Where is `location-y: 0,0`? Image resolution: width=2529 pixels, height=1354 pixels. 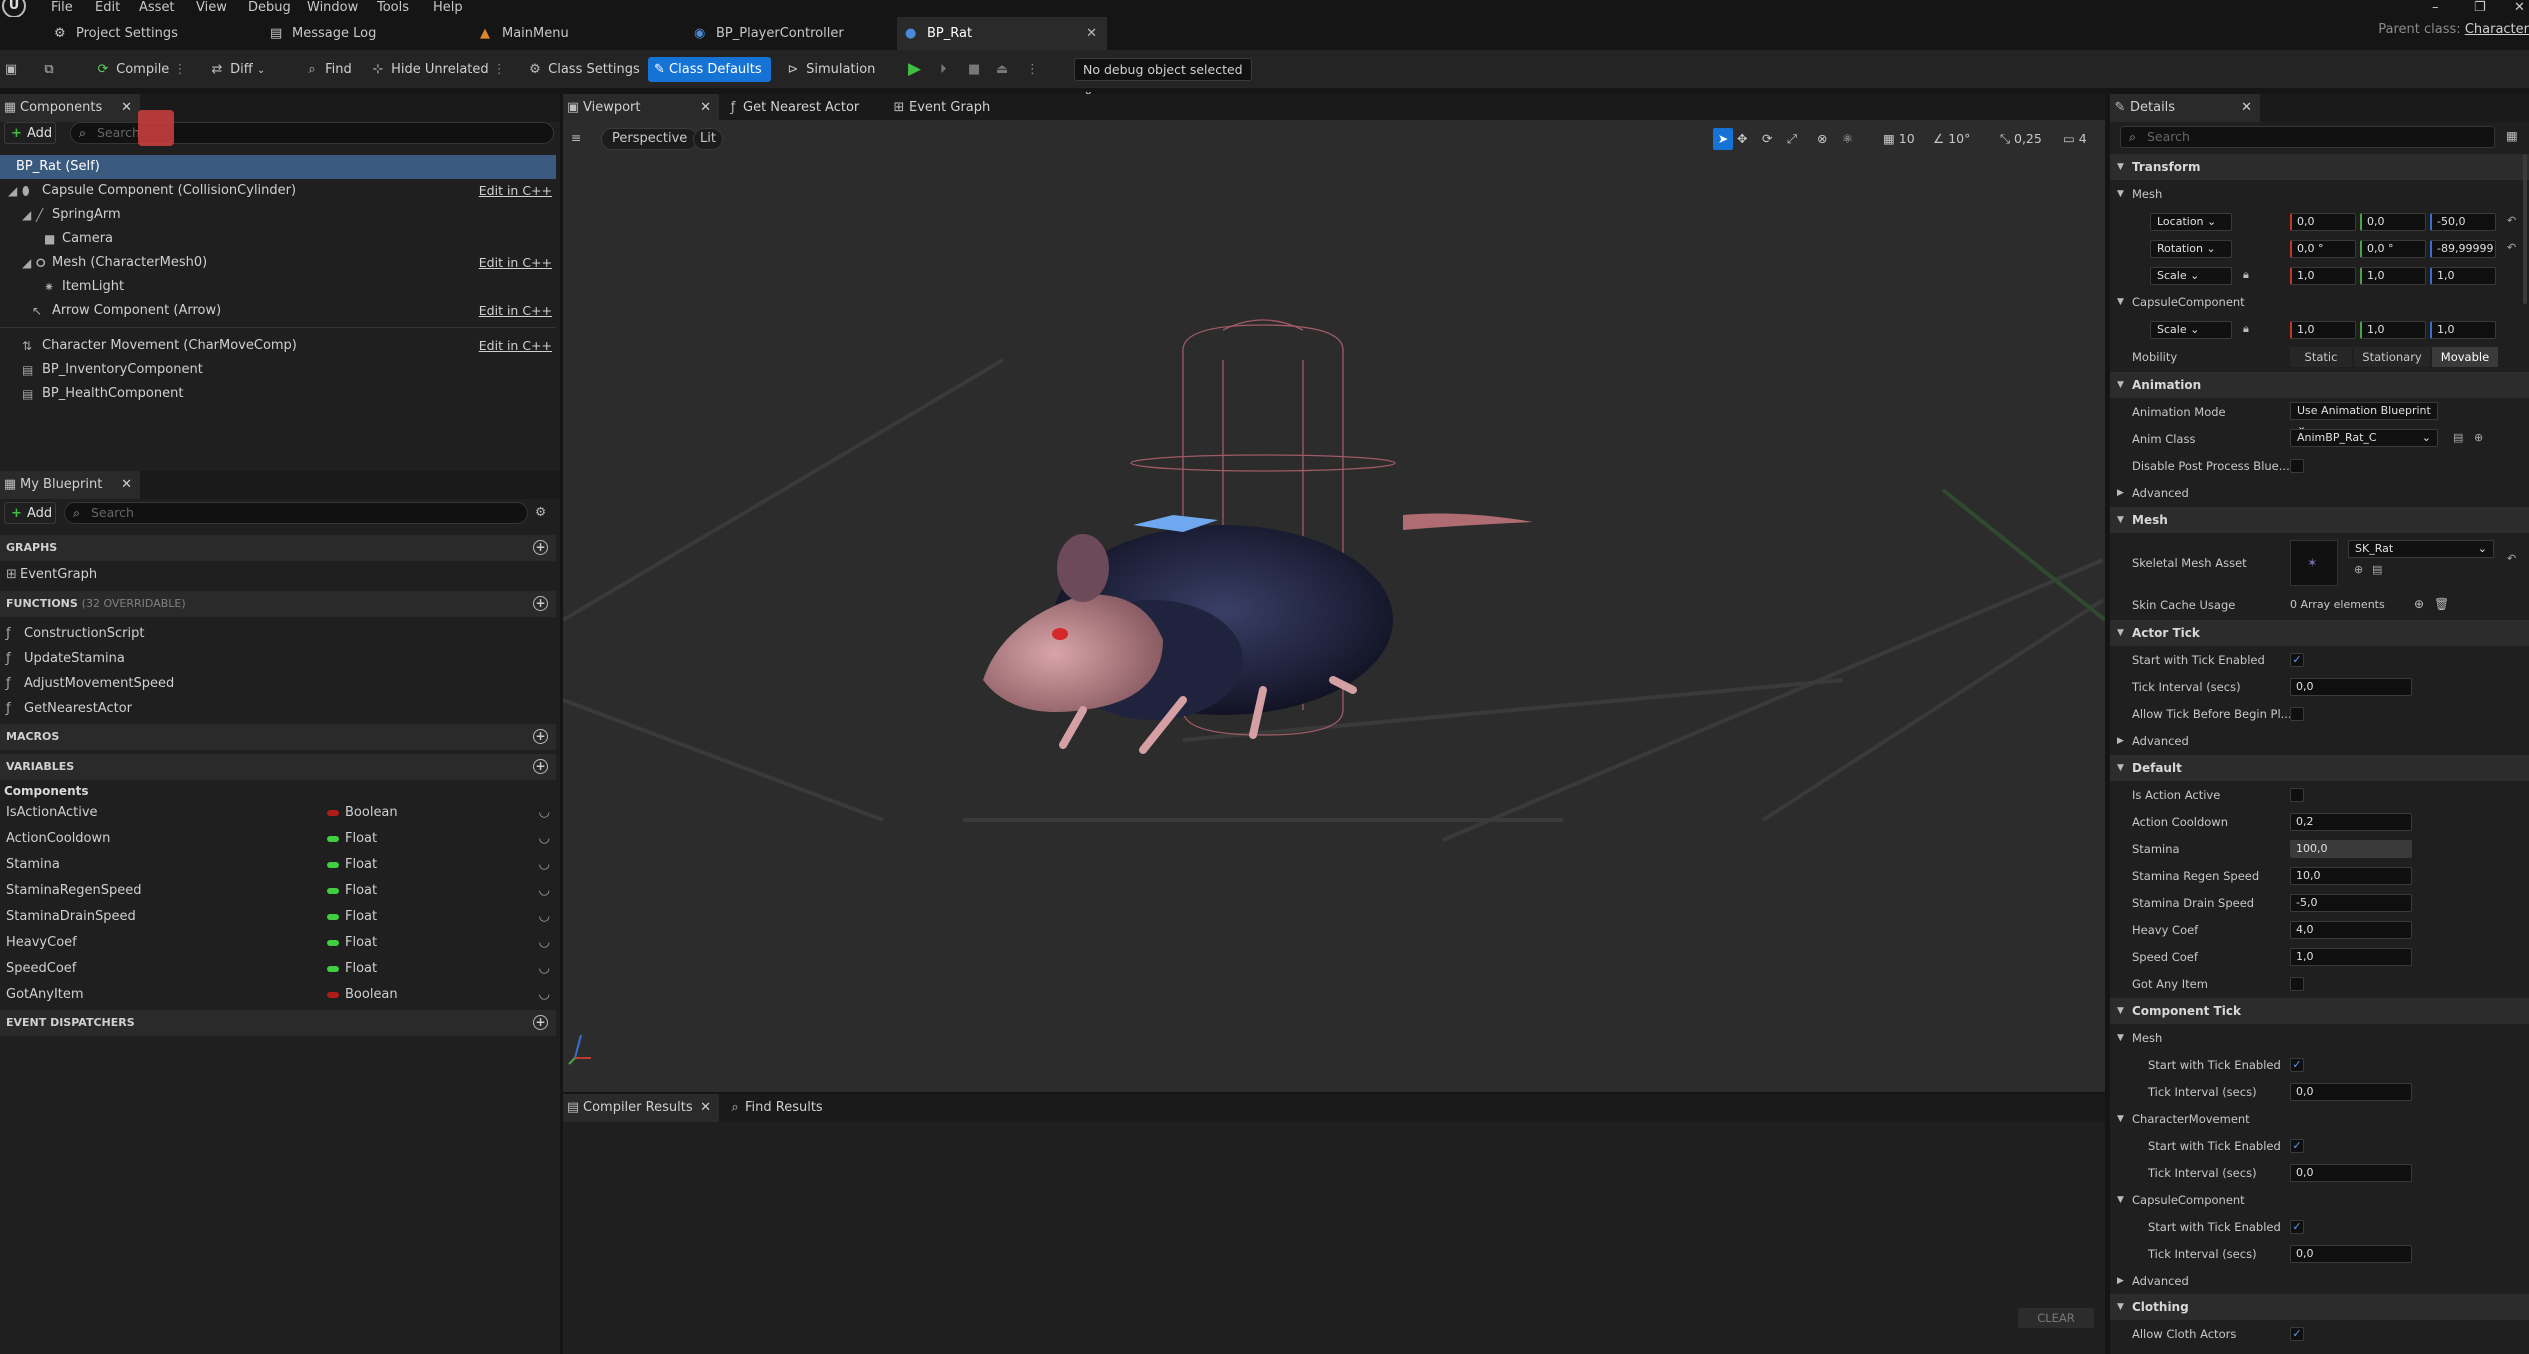 location-y: 0,0 is located at coordinates (2393, 222).